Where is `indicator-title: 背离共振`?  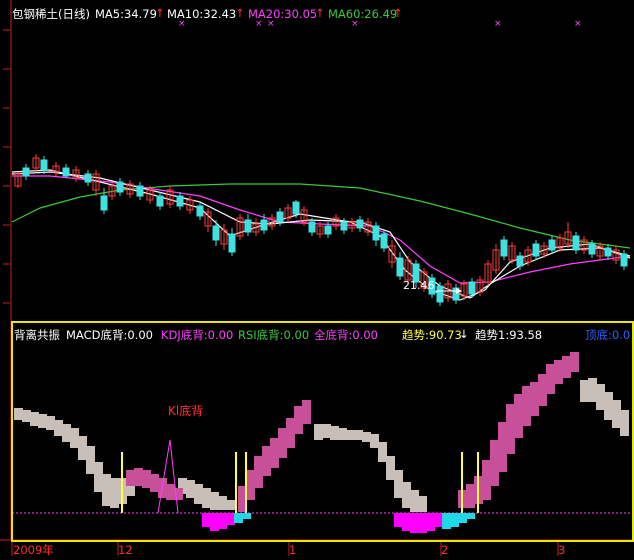 indicator-title: 背离共振 is located at coordinates (37, 335).